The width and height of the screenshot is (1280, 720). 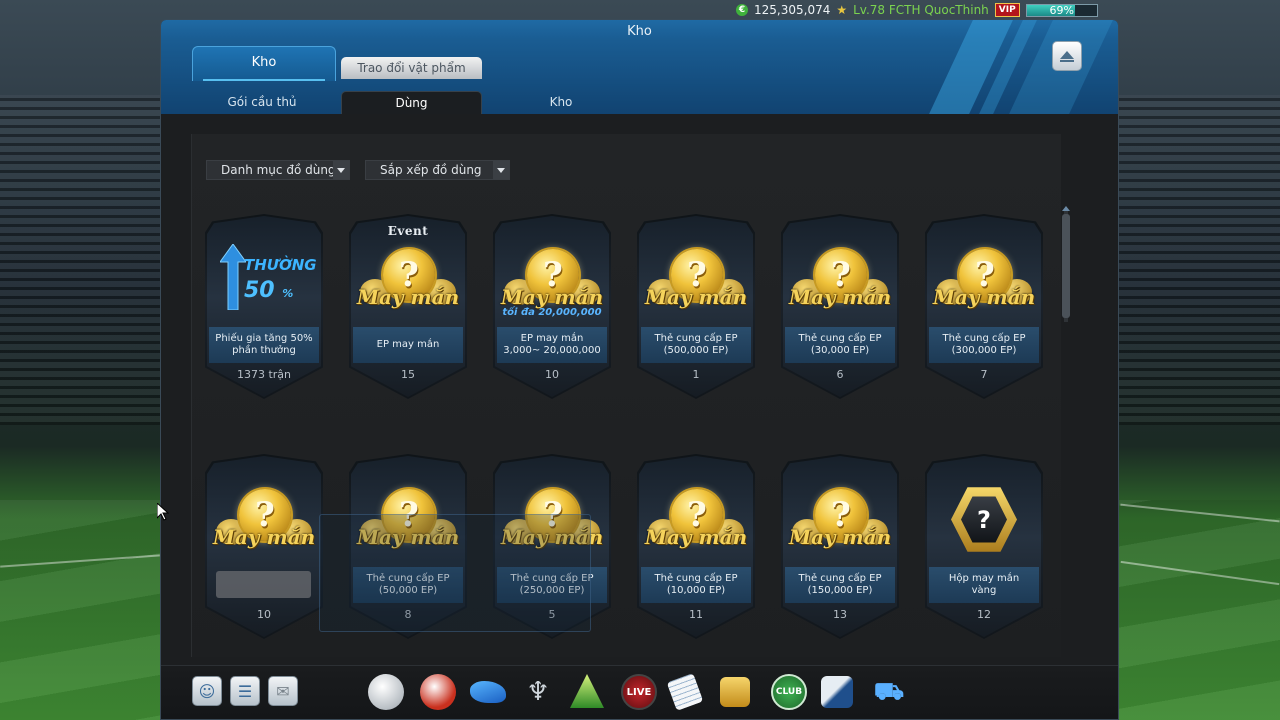 What do you see at coordinates (488, 692) in the screenshot?
I see `boots-icon` at bounding box center [488, 692].